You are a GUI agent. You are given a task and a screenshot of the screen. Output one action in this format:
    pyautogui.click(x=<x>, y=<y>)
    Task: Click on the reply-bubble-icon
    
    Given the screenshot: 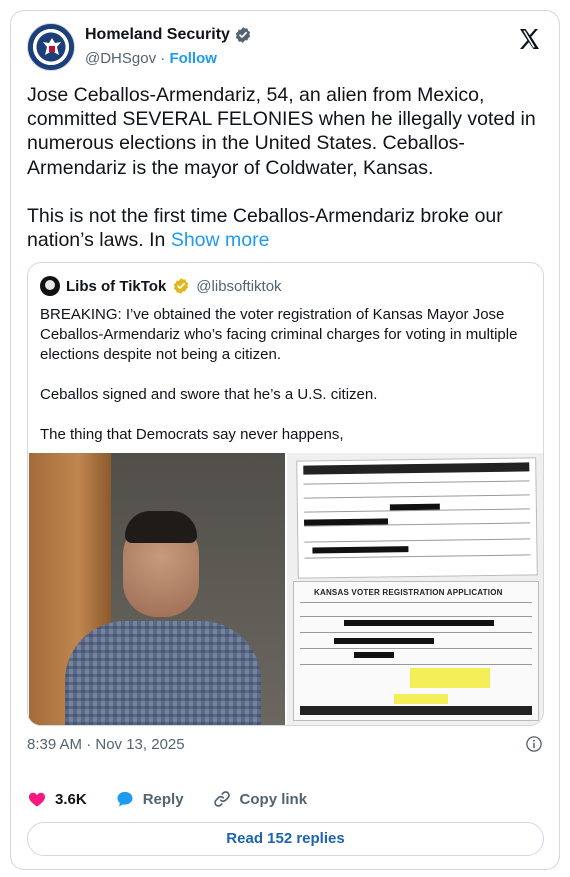 What is the action you would take?
    pyautogui.click(x=125, y=799)
    